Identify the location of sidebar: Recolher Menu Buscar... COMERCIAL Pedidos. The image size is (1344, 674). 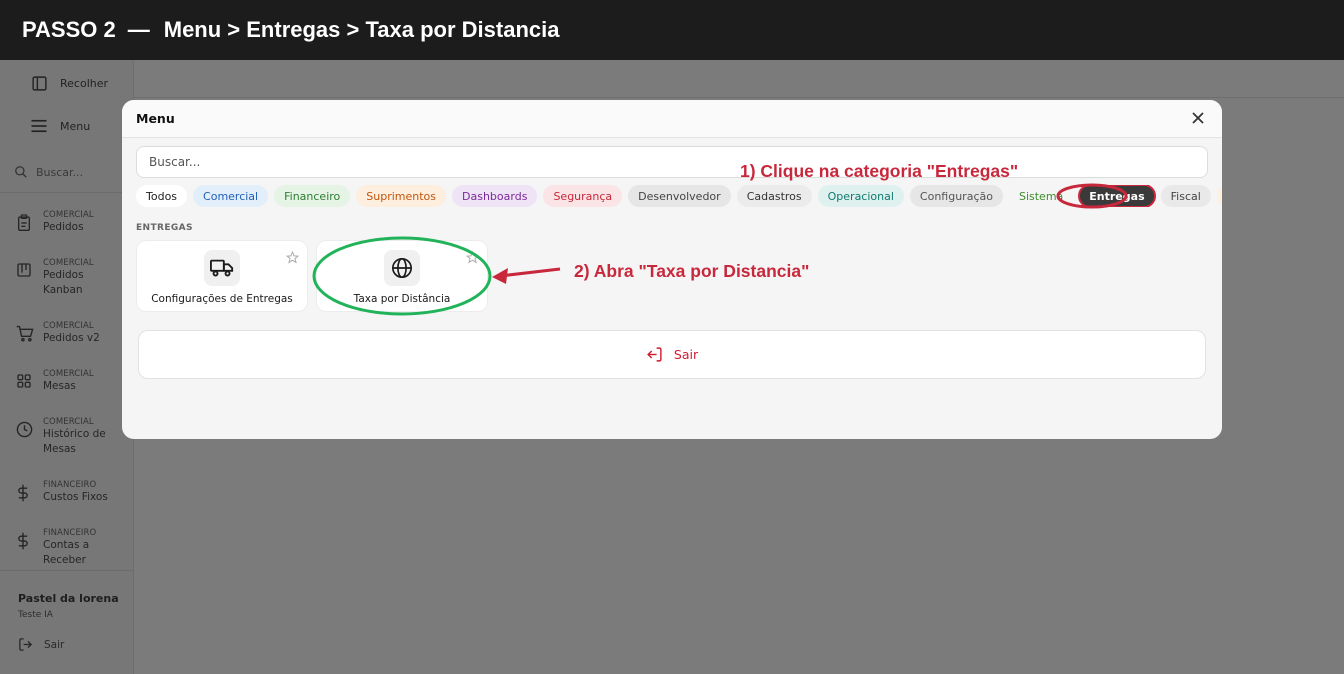
(67, 367).